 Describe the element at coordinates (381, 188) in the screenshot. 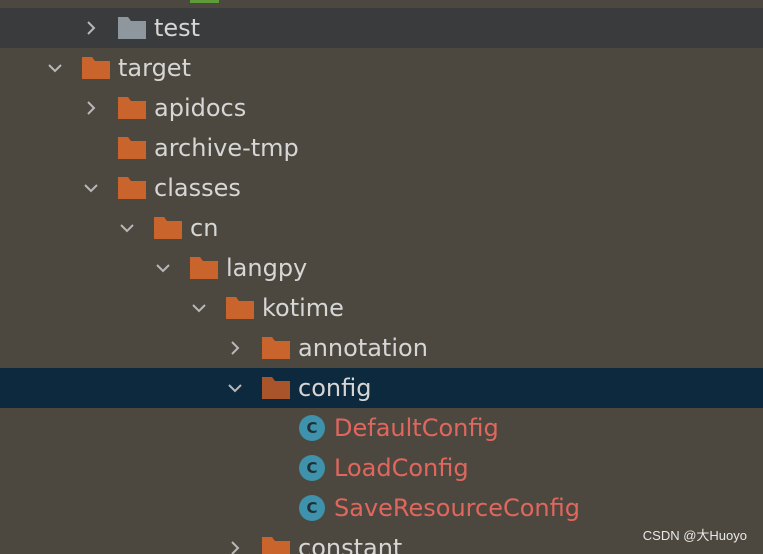

I see `tree-item-classes: classes` at that location.